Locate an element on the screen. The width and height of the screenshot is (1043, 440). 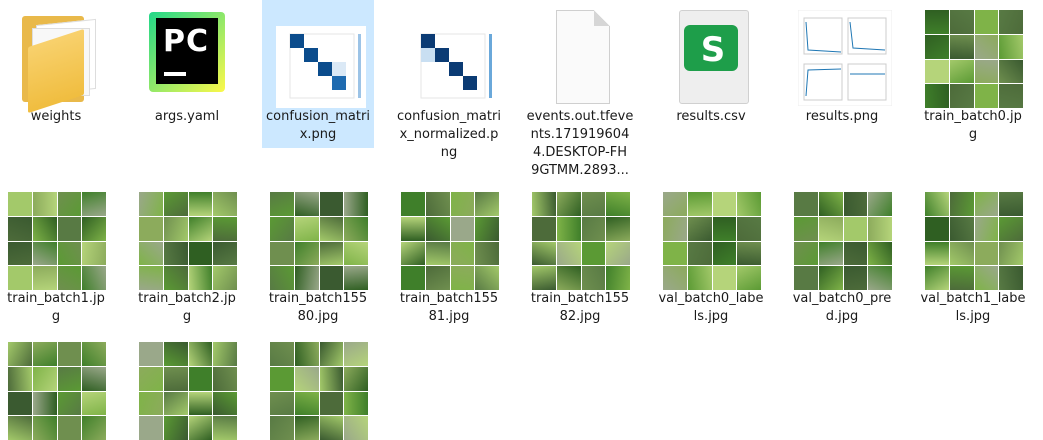
file-item-train-batch15582: train_batch155 82.jpg is located at coordinates (580, 267).